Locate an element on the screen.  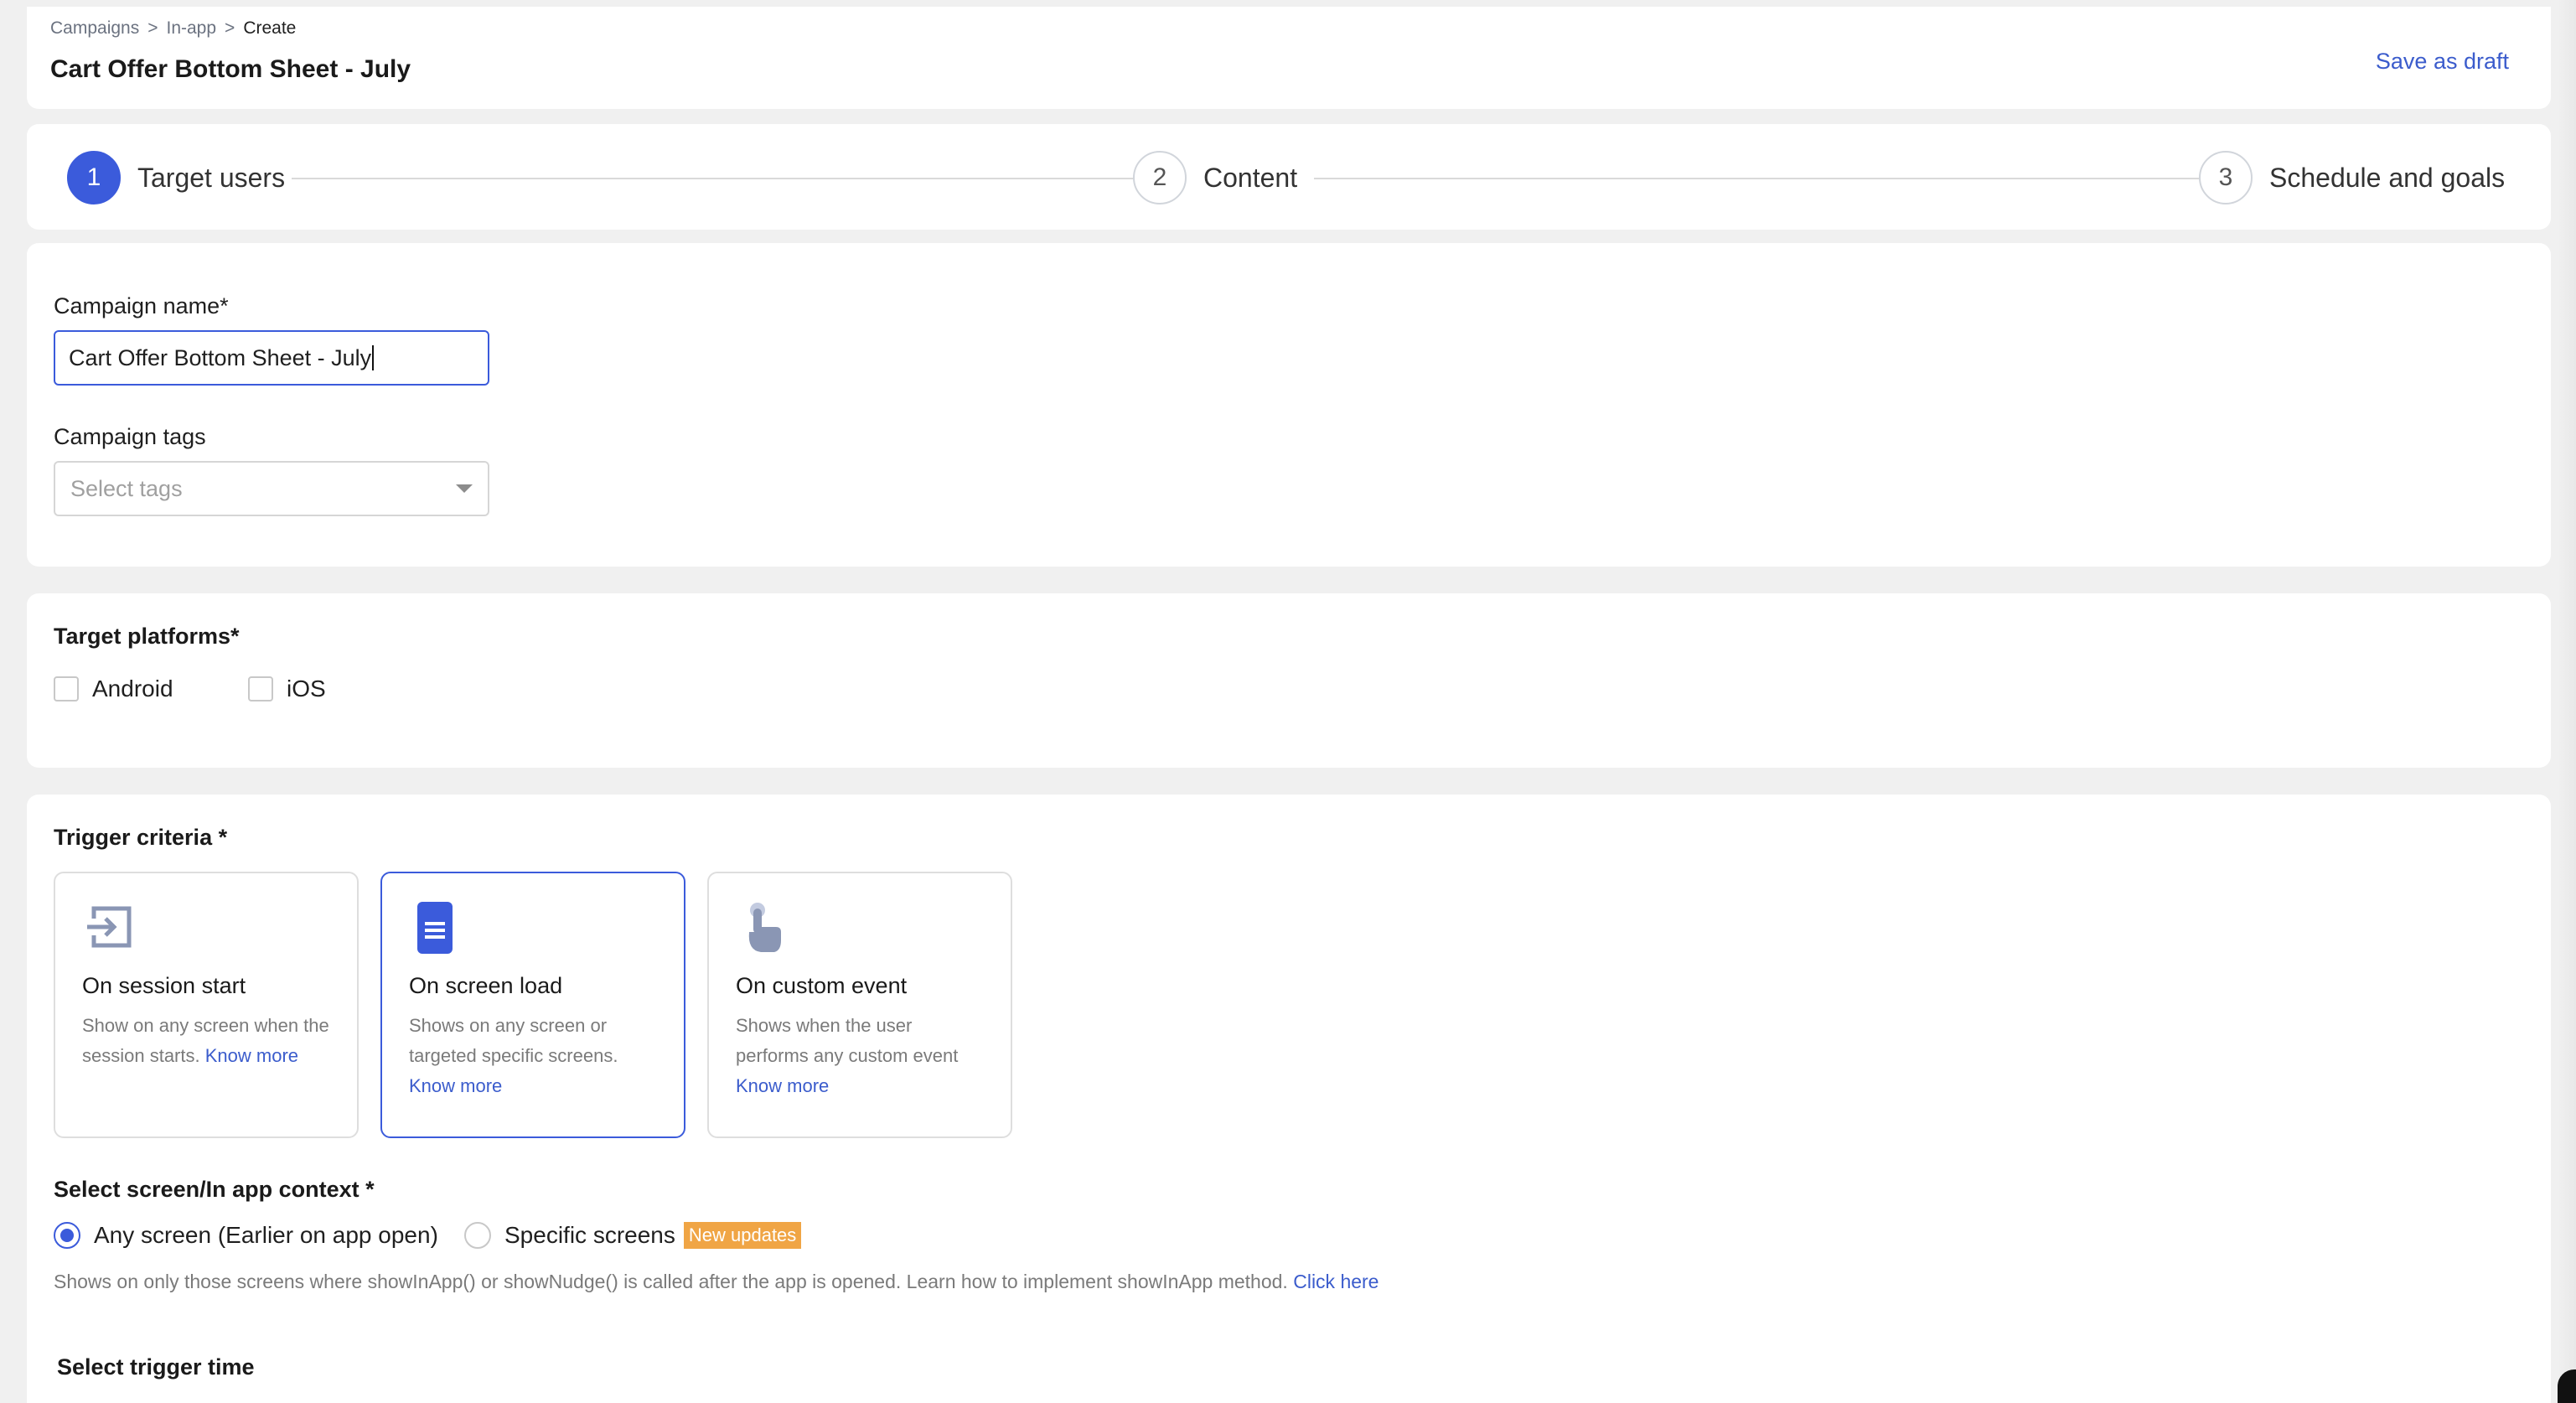
ios-label: iOS is located at coordinates (306, 689).